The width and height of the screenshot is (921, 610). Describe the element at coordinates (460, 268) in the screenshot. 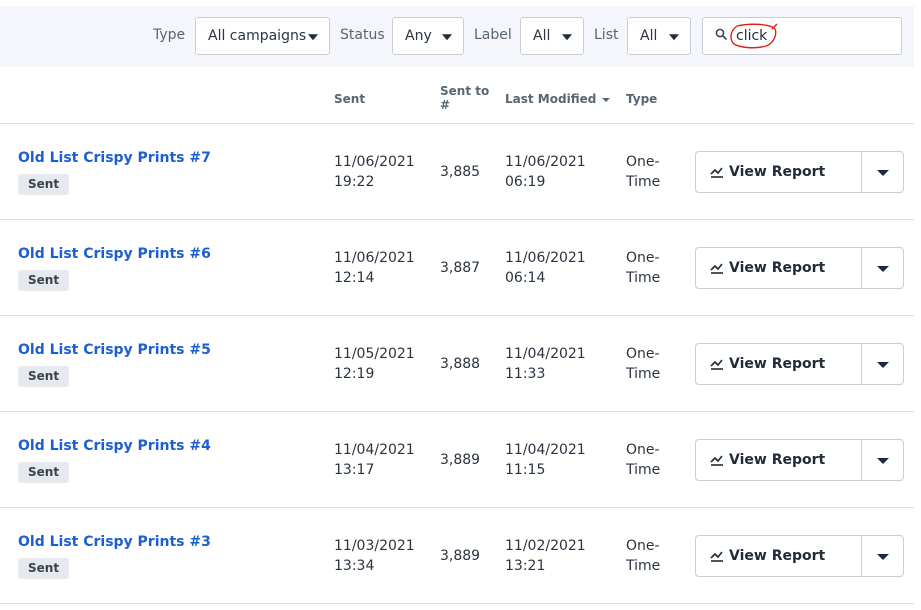

I see `sent-to-count: 3,887` at that location.